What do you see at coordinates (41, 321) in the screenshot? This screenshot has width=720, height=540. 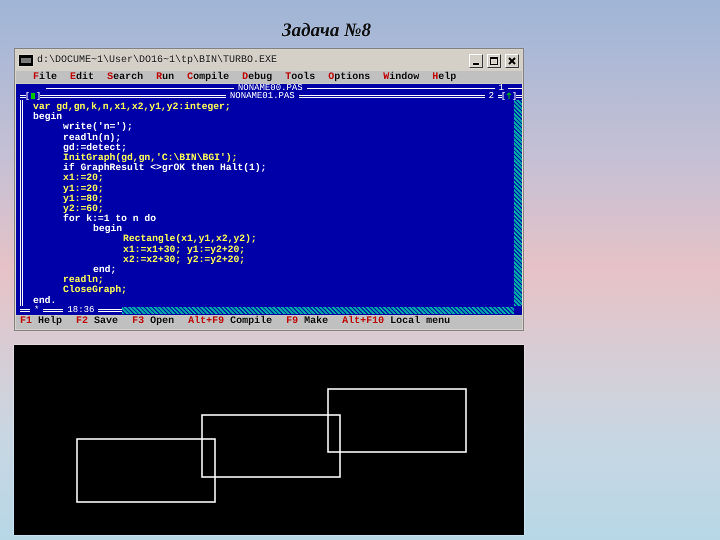 I see `status-bar-item: F1 Help` at bounding box center [41, 321].